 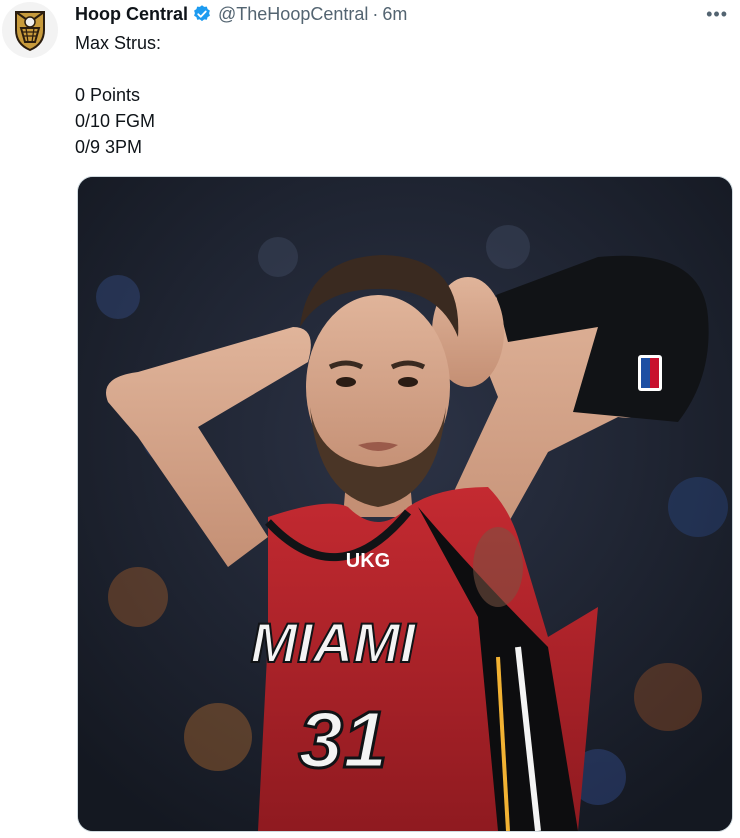 I want to click on tweet-header: Hoop Central @TheHoopCentral · 6m, so click(x=387, y=14).